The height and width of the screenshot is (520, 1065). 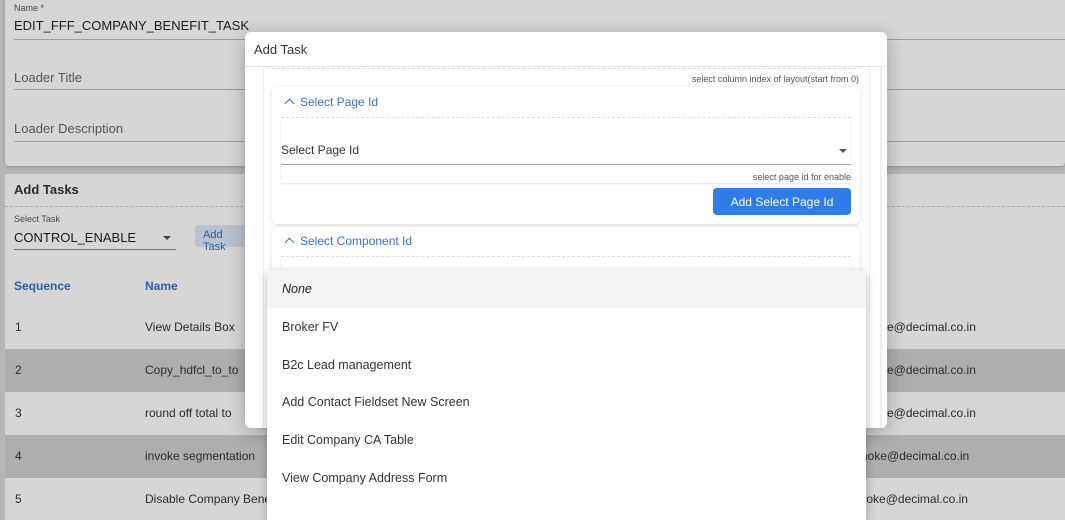 What do you see at coordinates (356, 241) in the screenshot?
I see `select-component-id-toggle: Select Component Id` at bounding box center [356, 241].